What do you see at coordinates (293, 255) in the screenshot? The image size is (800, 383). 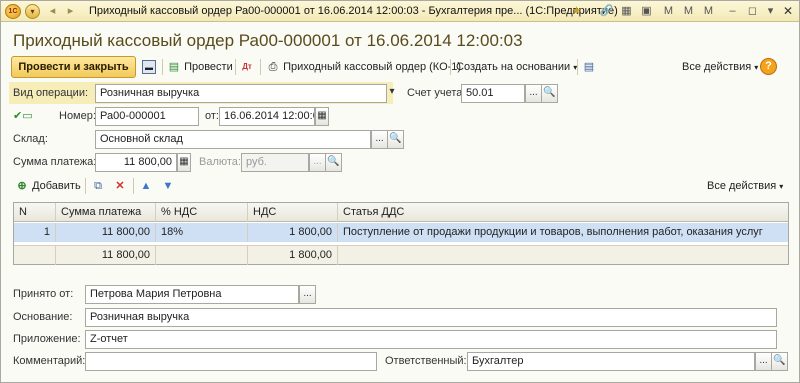 I see `total-vat: 1 800,00` at bounding box center [293, 255].